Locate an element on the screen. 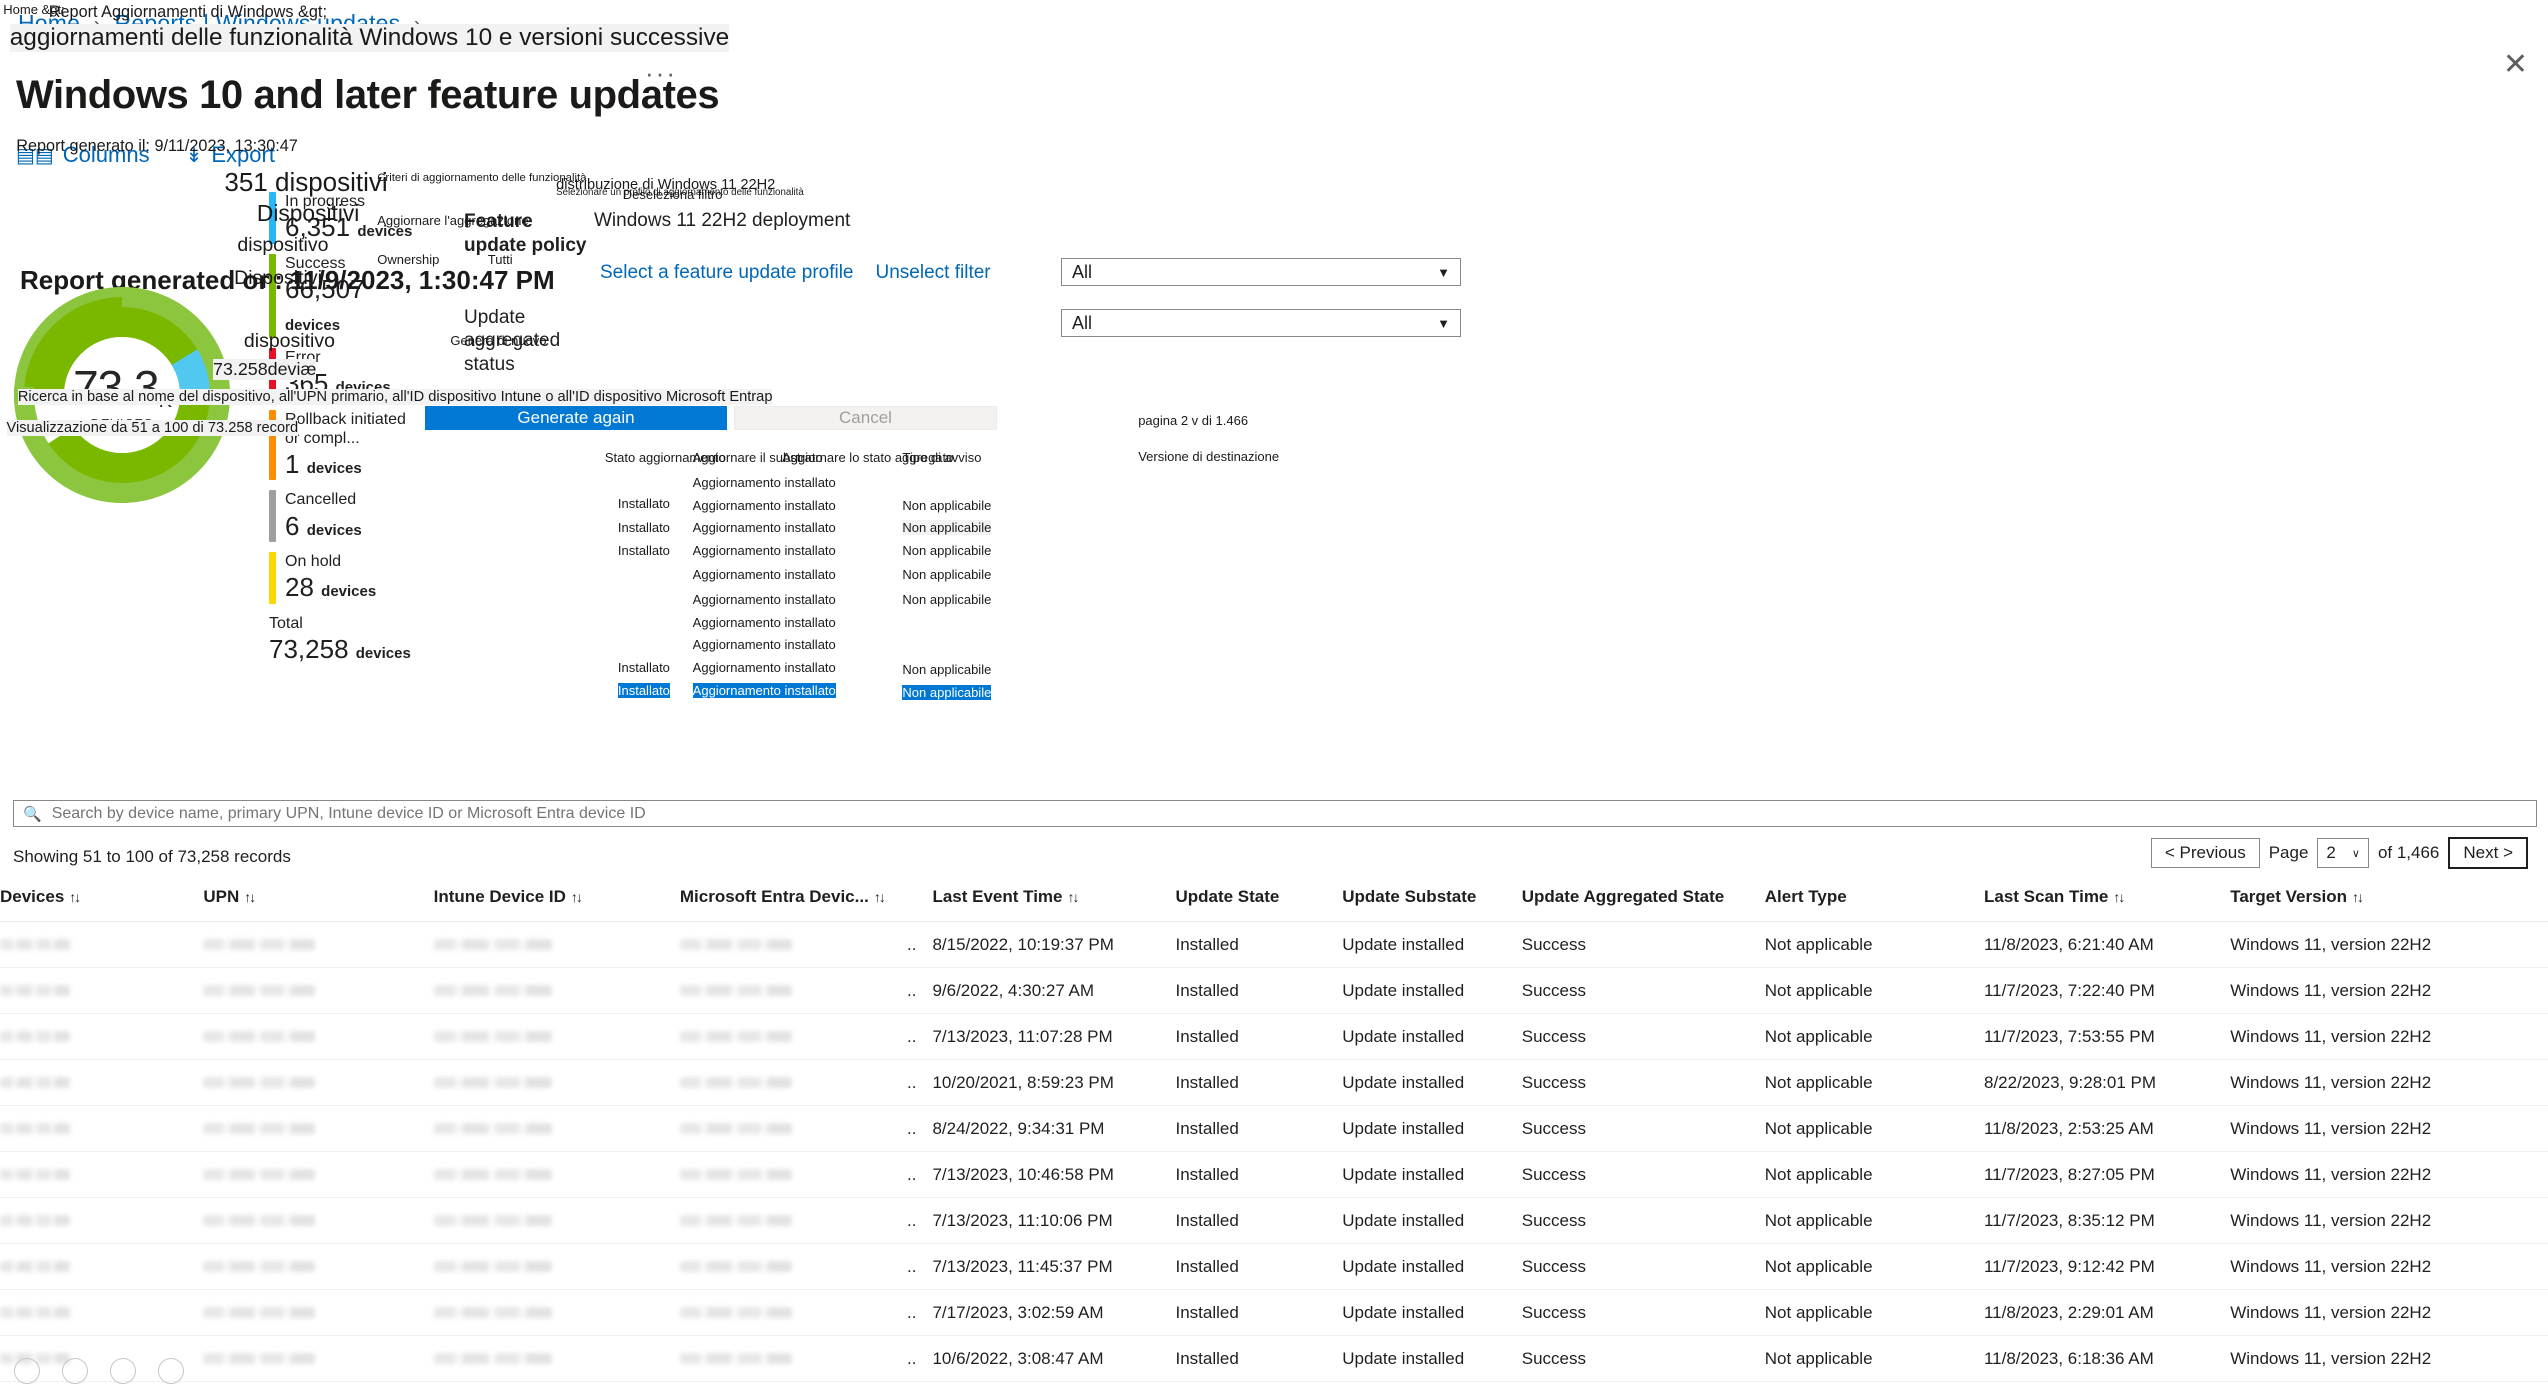 Image resolution: width=2548 pixels, height=1384 pixels. overflow-dots: .. is located at coordinates (920, 1128).